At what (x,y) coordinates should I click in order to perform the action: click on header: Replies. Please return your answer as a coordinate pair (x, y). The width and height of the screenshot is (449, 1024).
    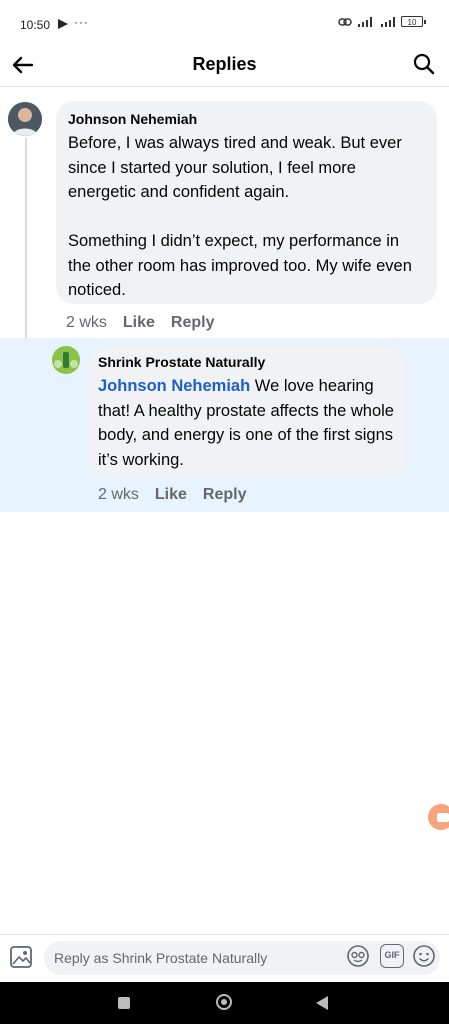
    Looking at the image, I should click on (224, 65).